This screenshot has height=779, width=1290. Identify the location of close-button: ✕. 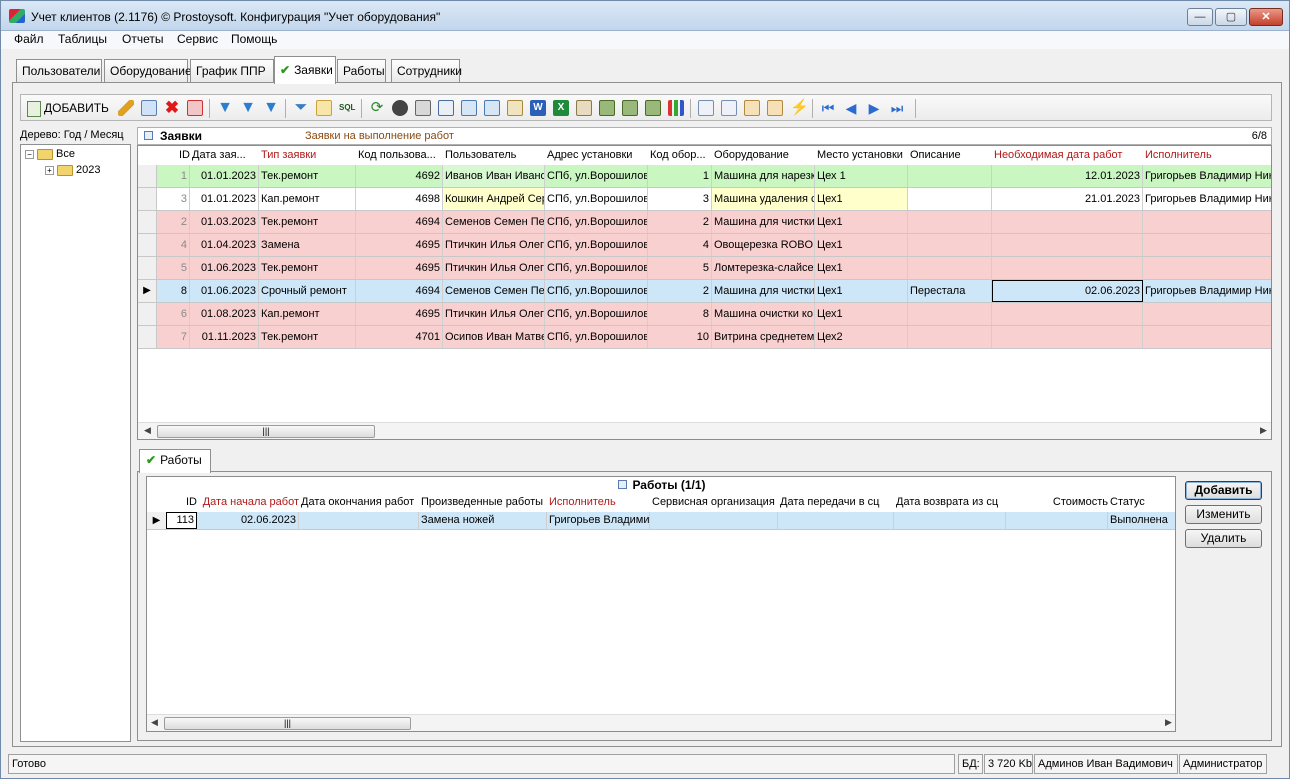
(1266, 17).